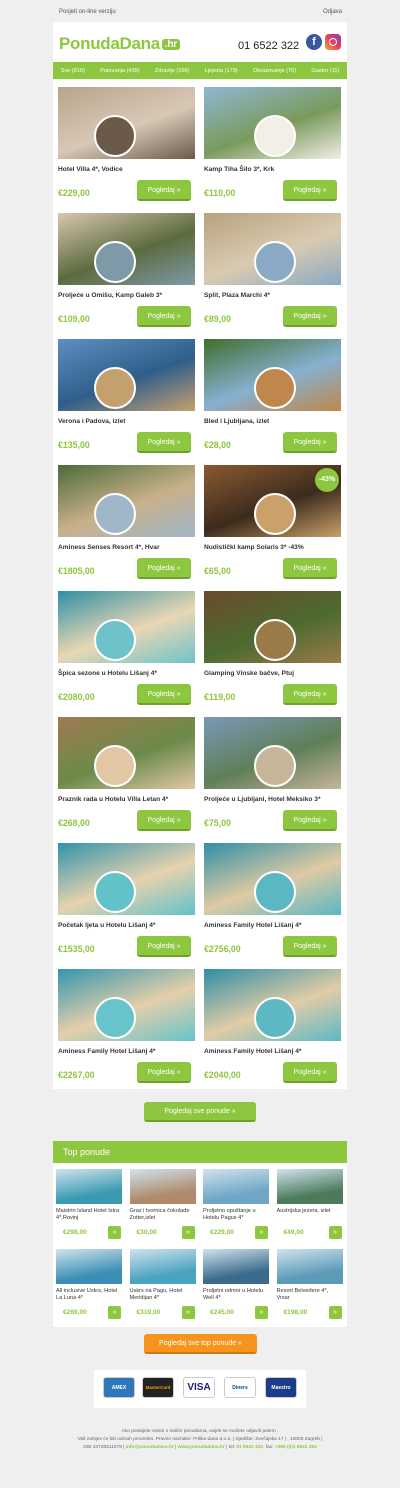 The width and height of the screenshot is (400, 1488). I want to click on offer-card: Split, Plaza Marchi 4* €89,00 Pogledaj », so click(270, 266).